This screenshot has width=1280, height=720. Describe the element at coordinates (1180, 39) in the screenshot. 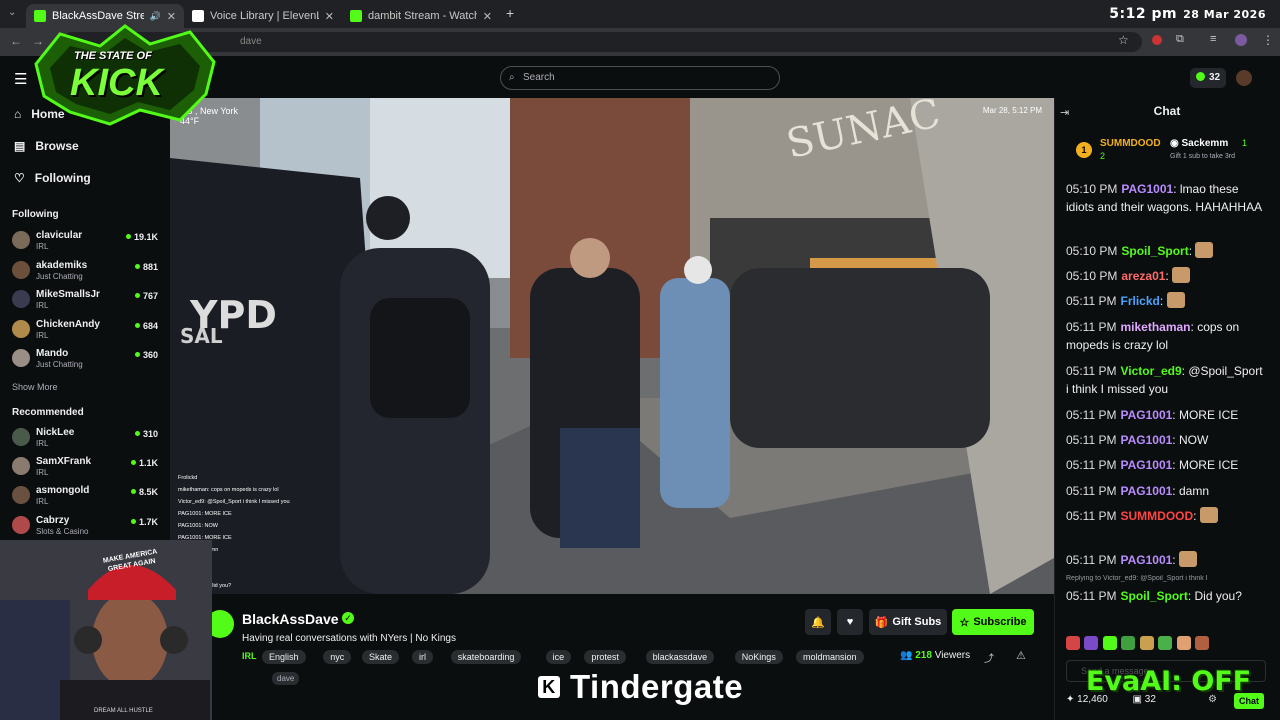

I see `extensions-puzzle-icon: ⧉` at that location.